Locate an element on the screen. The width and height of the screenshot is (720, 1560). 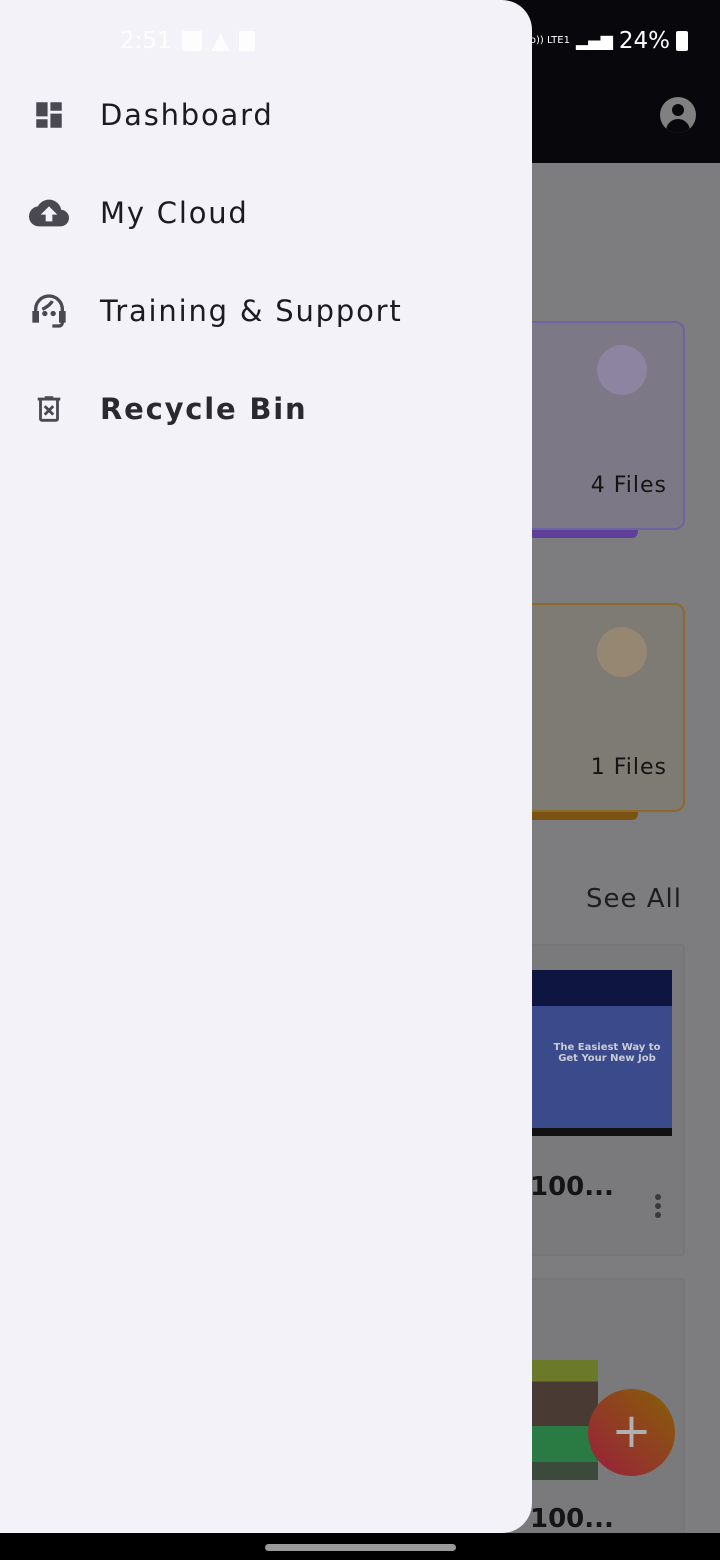
drawer-item-label: Recycle Bin is located at coordinates (204, 409).